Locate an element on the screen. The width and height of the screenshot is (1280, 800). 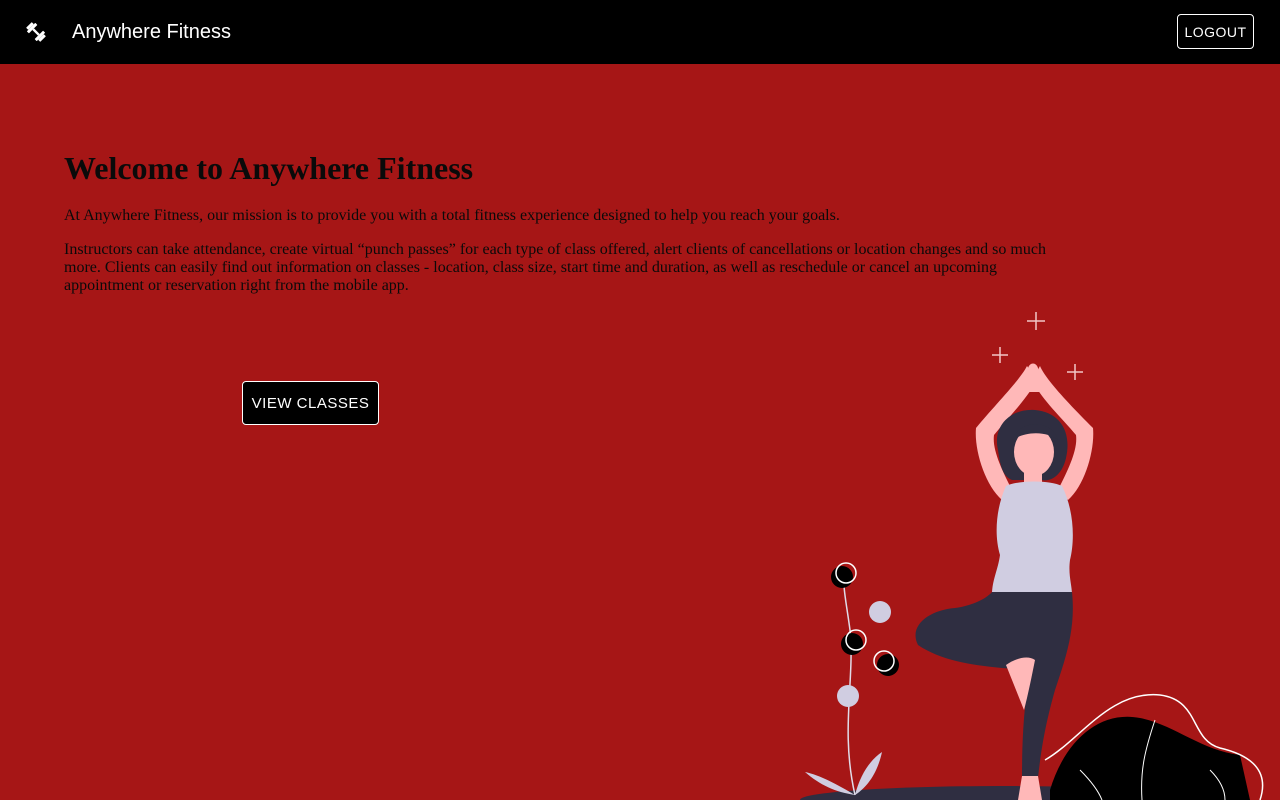
page-title: Welcome to Anywhere Fitness is located at coordinates (269, 168).